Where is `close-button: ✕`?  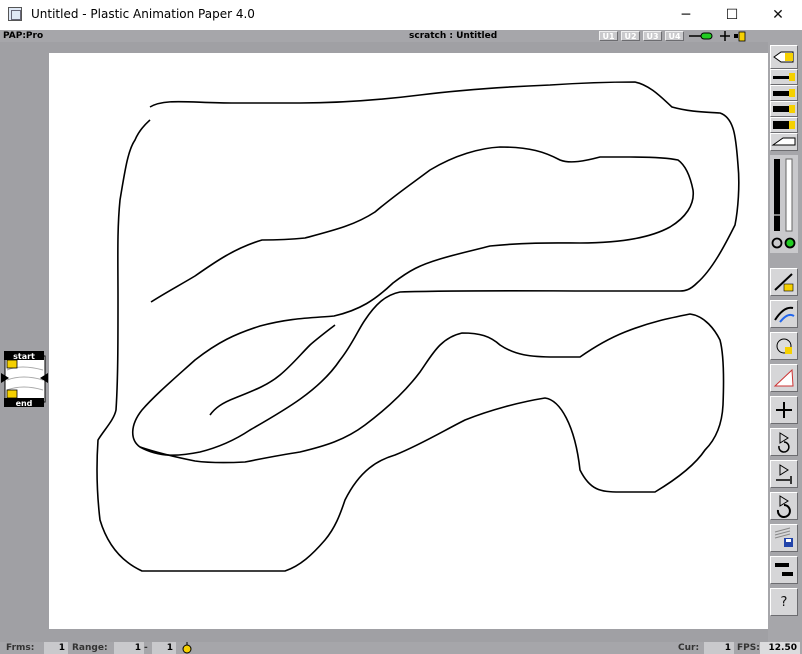 close-button: ✕ is located at coordinates (778, 15).